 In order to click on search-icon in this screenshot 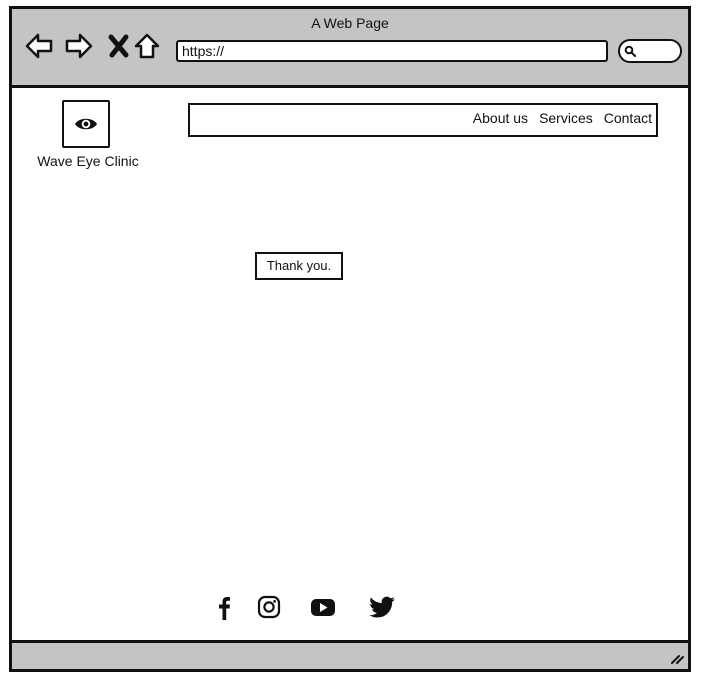, I will do `click(630, 51)`.